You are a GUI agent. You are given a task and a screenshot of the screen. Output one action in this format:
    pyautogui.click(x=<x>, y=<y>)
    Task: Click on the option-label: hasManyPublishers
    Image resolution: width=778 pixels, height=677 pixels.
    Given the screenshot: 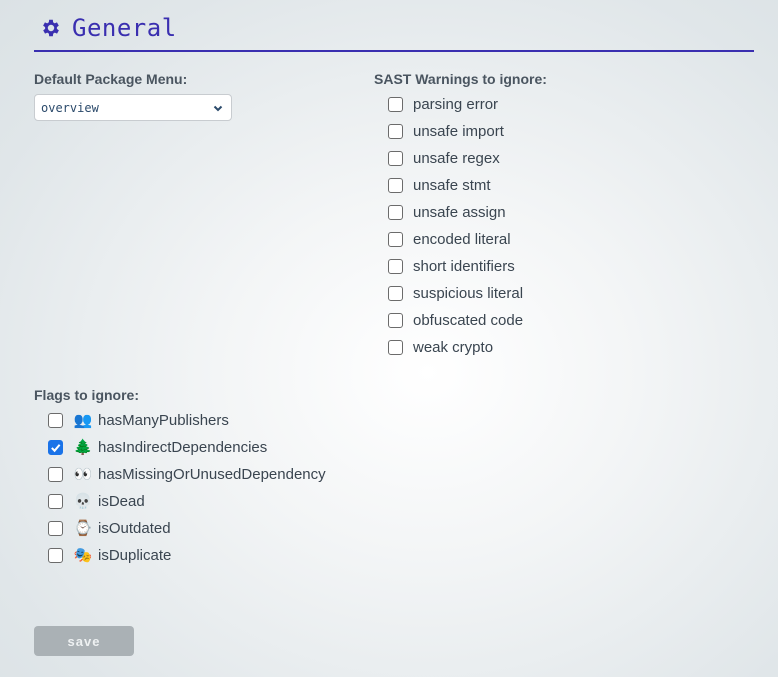 What is the action you would take?
    pyautogui.click(x=163, y=420)
    